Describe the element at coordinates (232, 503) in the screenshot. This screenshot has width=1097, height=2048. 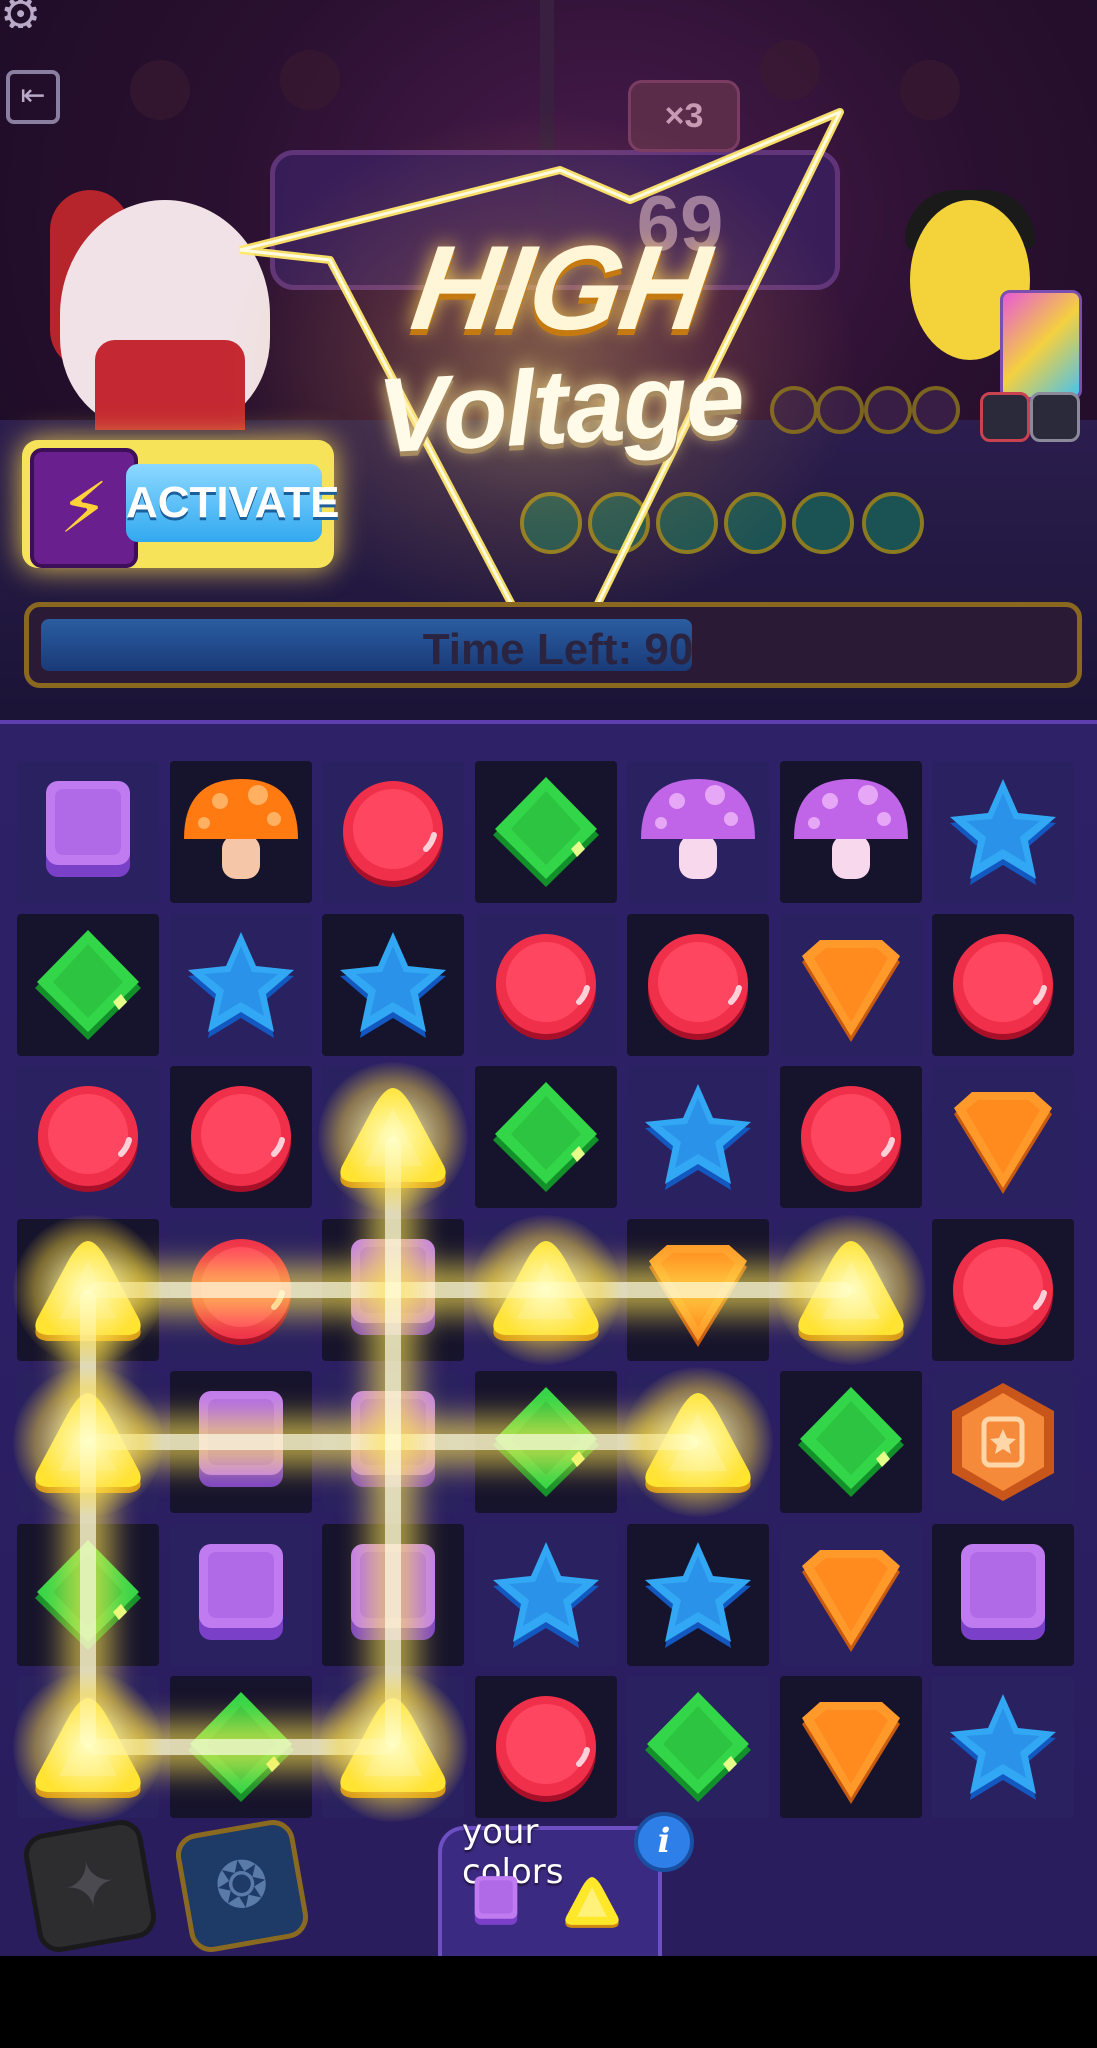
I see `activate-label: ACTIVATE` at that location.